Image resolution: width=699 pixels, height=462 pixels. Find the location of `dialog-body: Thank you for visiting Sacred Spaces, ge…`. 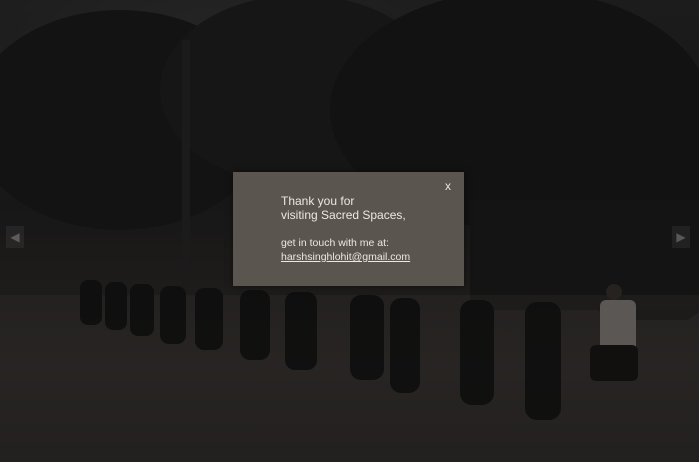

dialog-body: Thank you for visiting Sacred Spaces, ge… is located at coordinates (368, 229).